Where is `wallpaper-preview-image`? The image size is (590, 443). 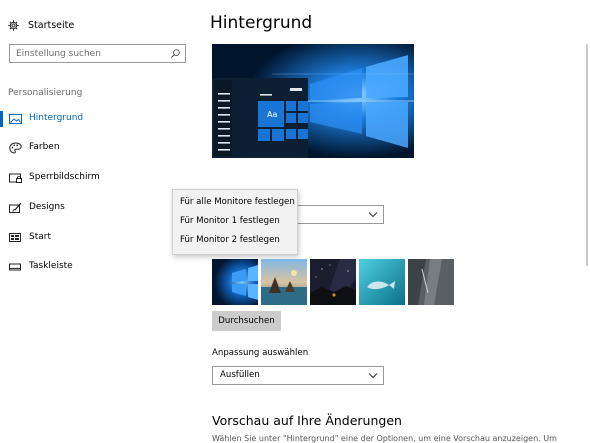
wallpaper-preview-image is located at coordinates (313, 101).